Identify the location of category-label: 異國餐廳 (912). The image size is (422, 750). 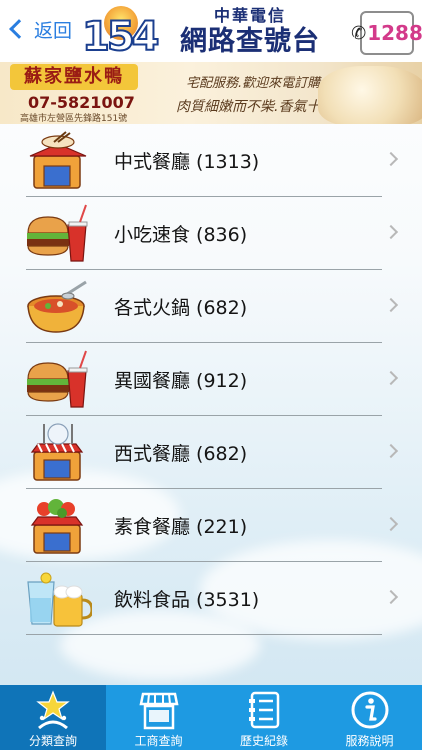
(181, 381).